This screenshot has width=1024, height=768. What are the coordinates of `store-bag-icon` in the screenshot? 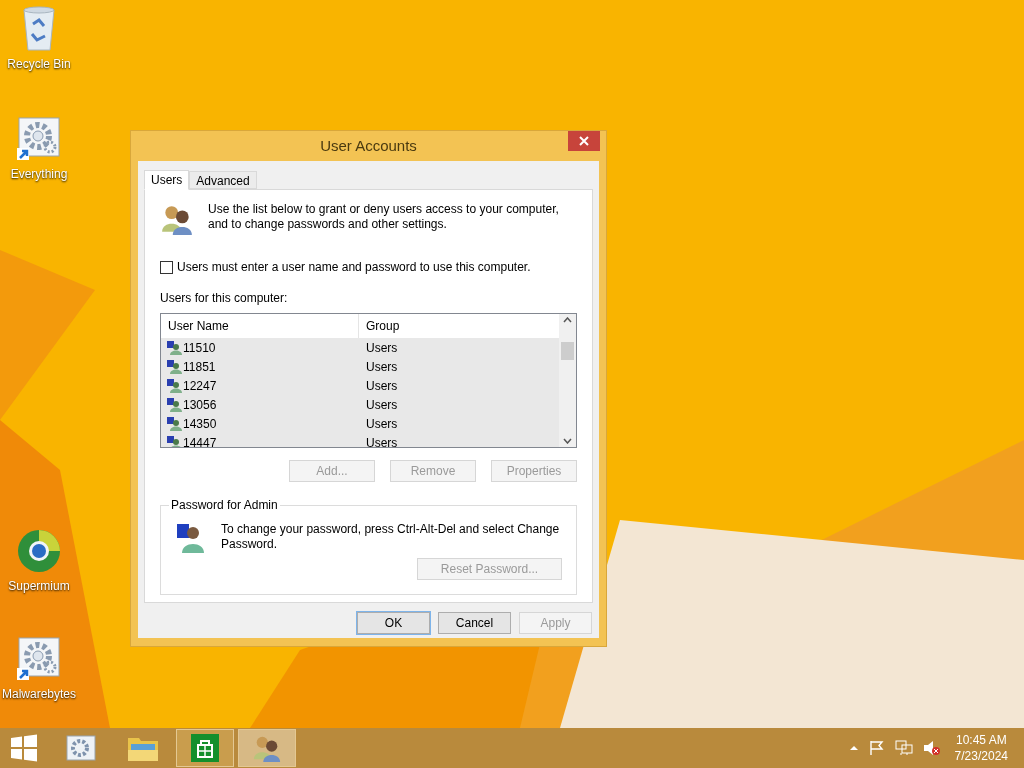 It's located at (205, 748).